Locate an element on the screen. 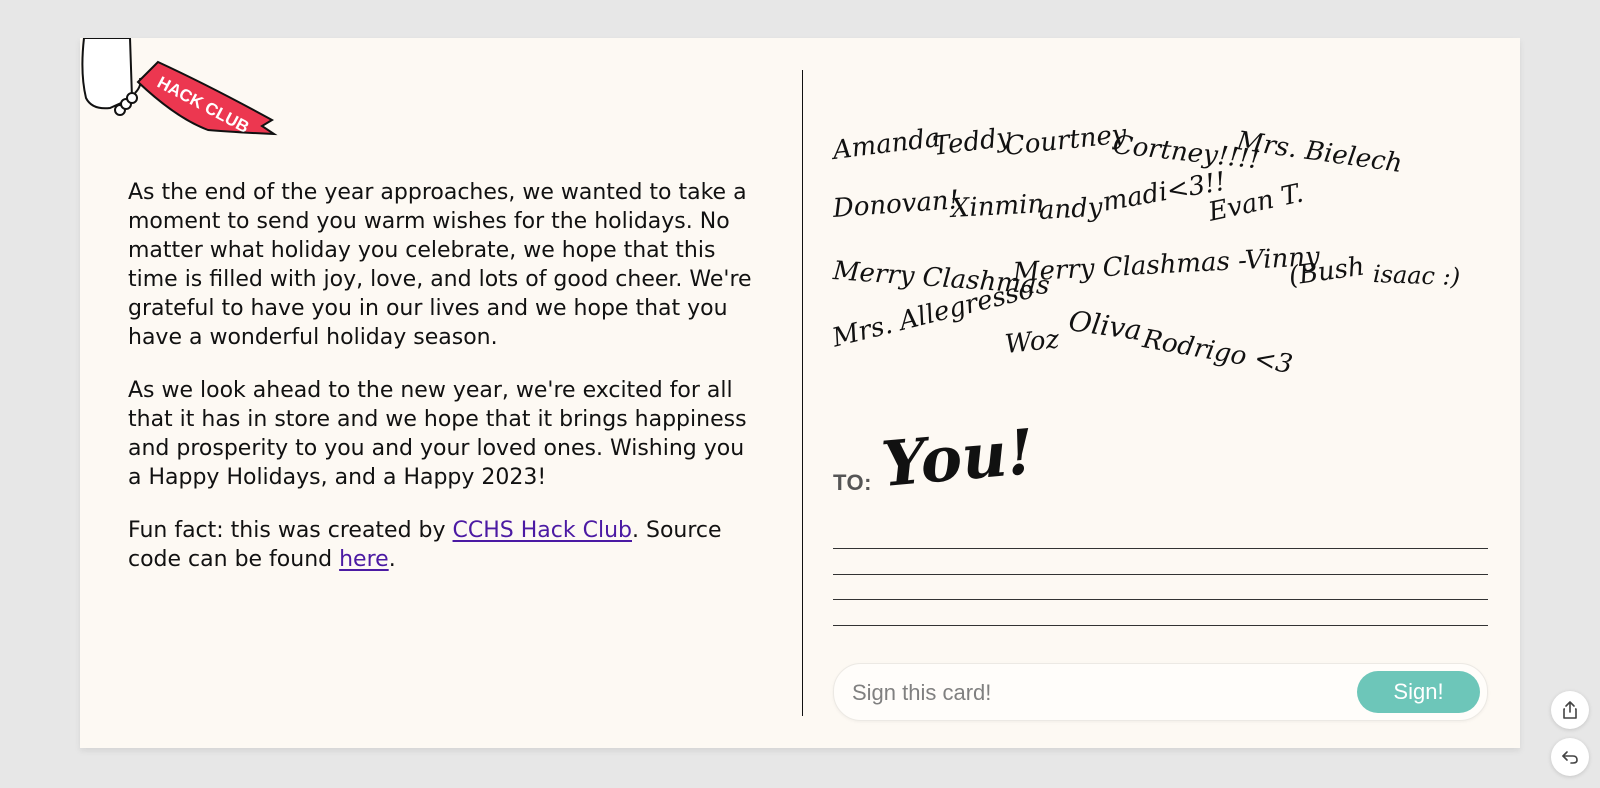  card-divider is located at coordinates (802, 393).